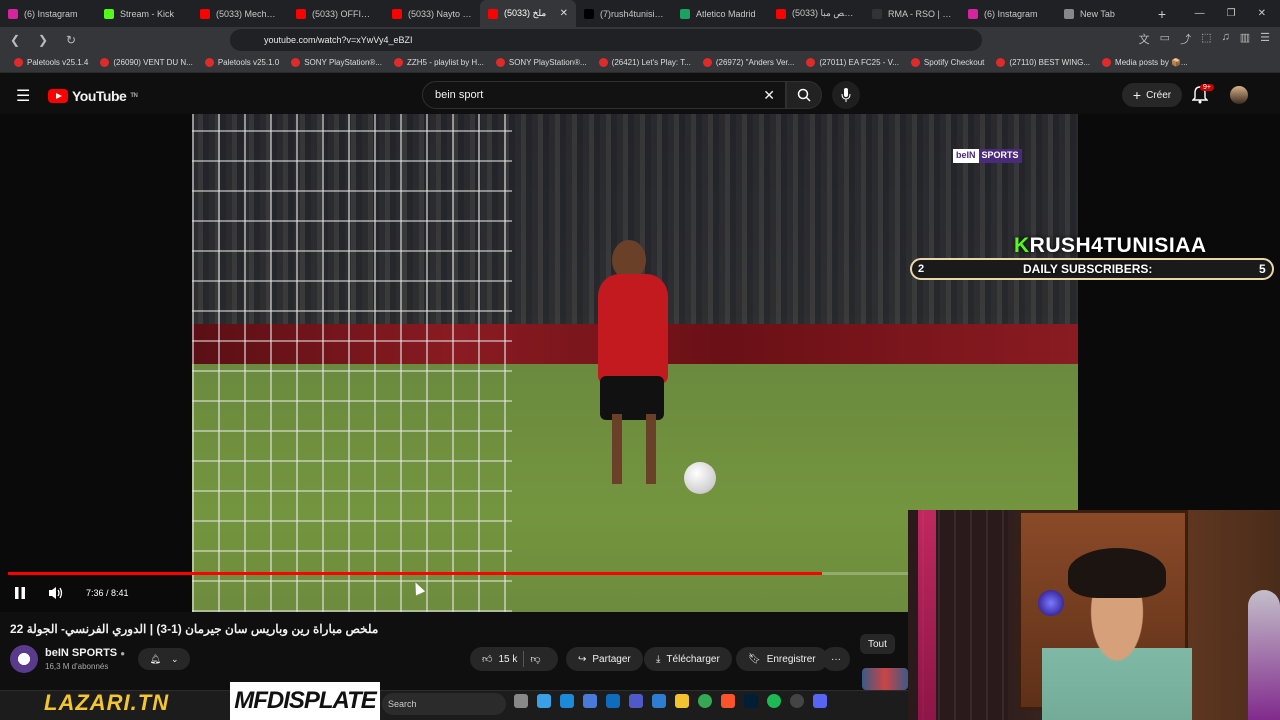  I want to click on search-button, so click(804, 95).